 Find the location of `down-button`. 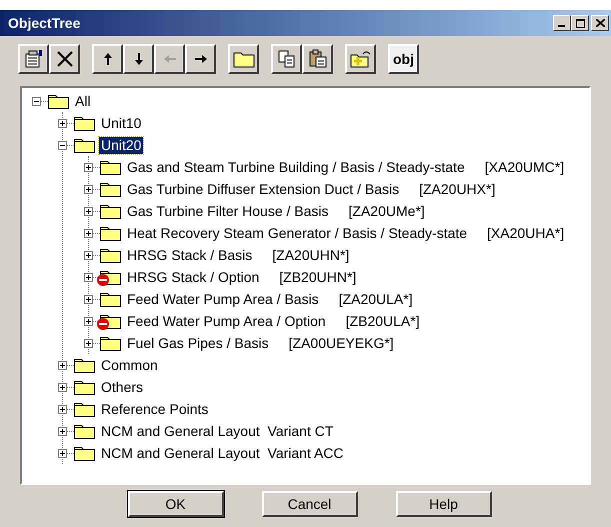

down-button is located at coordinates (138, 59).